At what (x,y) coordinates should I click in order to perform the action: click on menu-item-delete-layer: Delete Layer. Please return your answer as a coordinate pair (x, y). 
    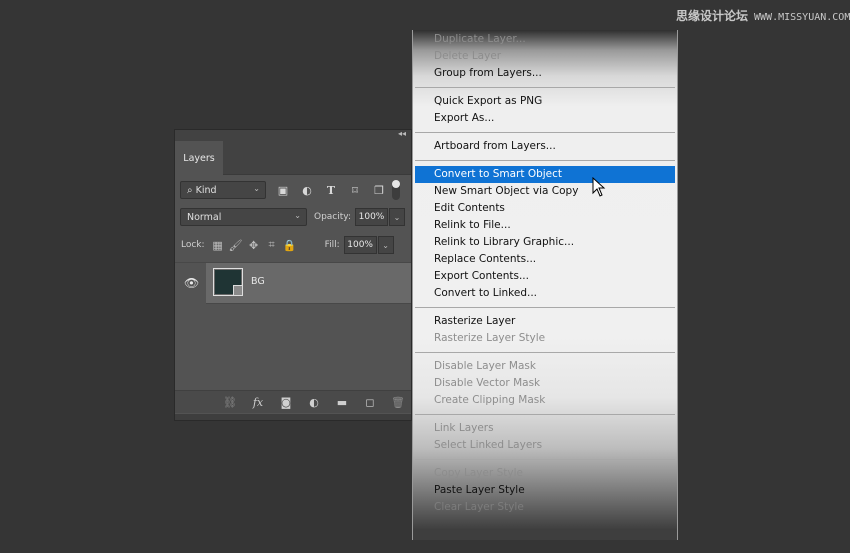
    Looking at the image, I should click on (468, 56).